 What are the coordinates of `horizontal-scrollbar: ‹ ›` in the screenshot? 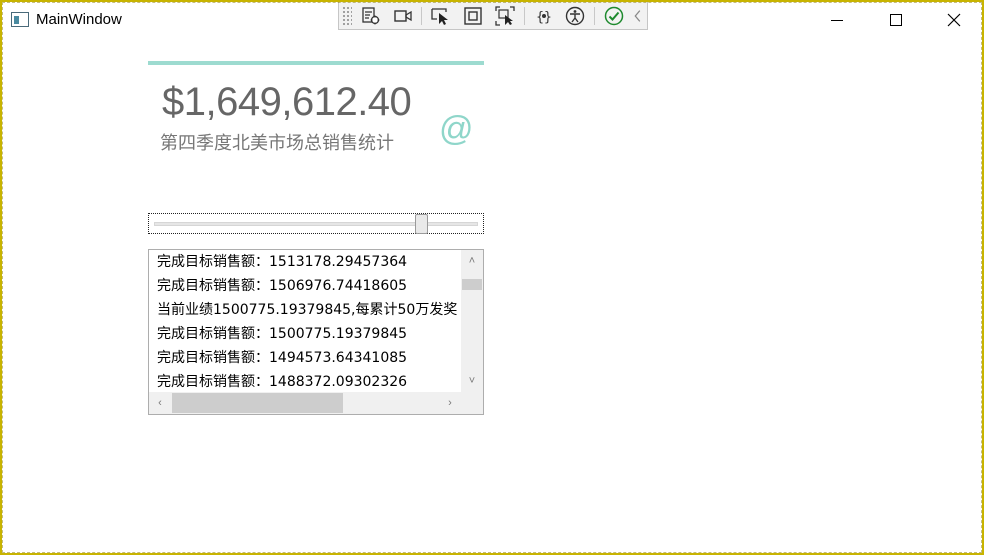 It's located at (305, 403).